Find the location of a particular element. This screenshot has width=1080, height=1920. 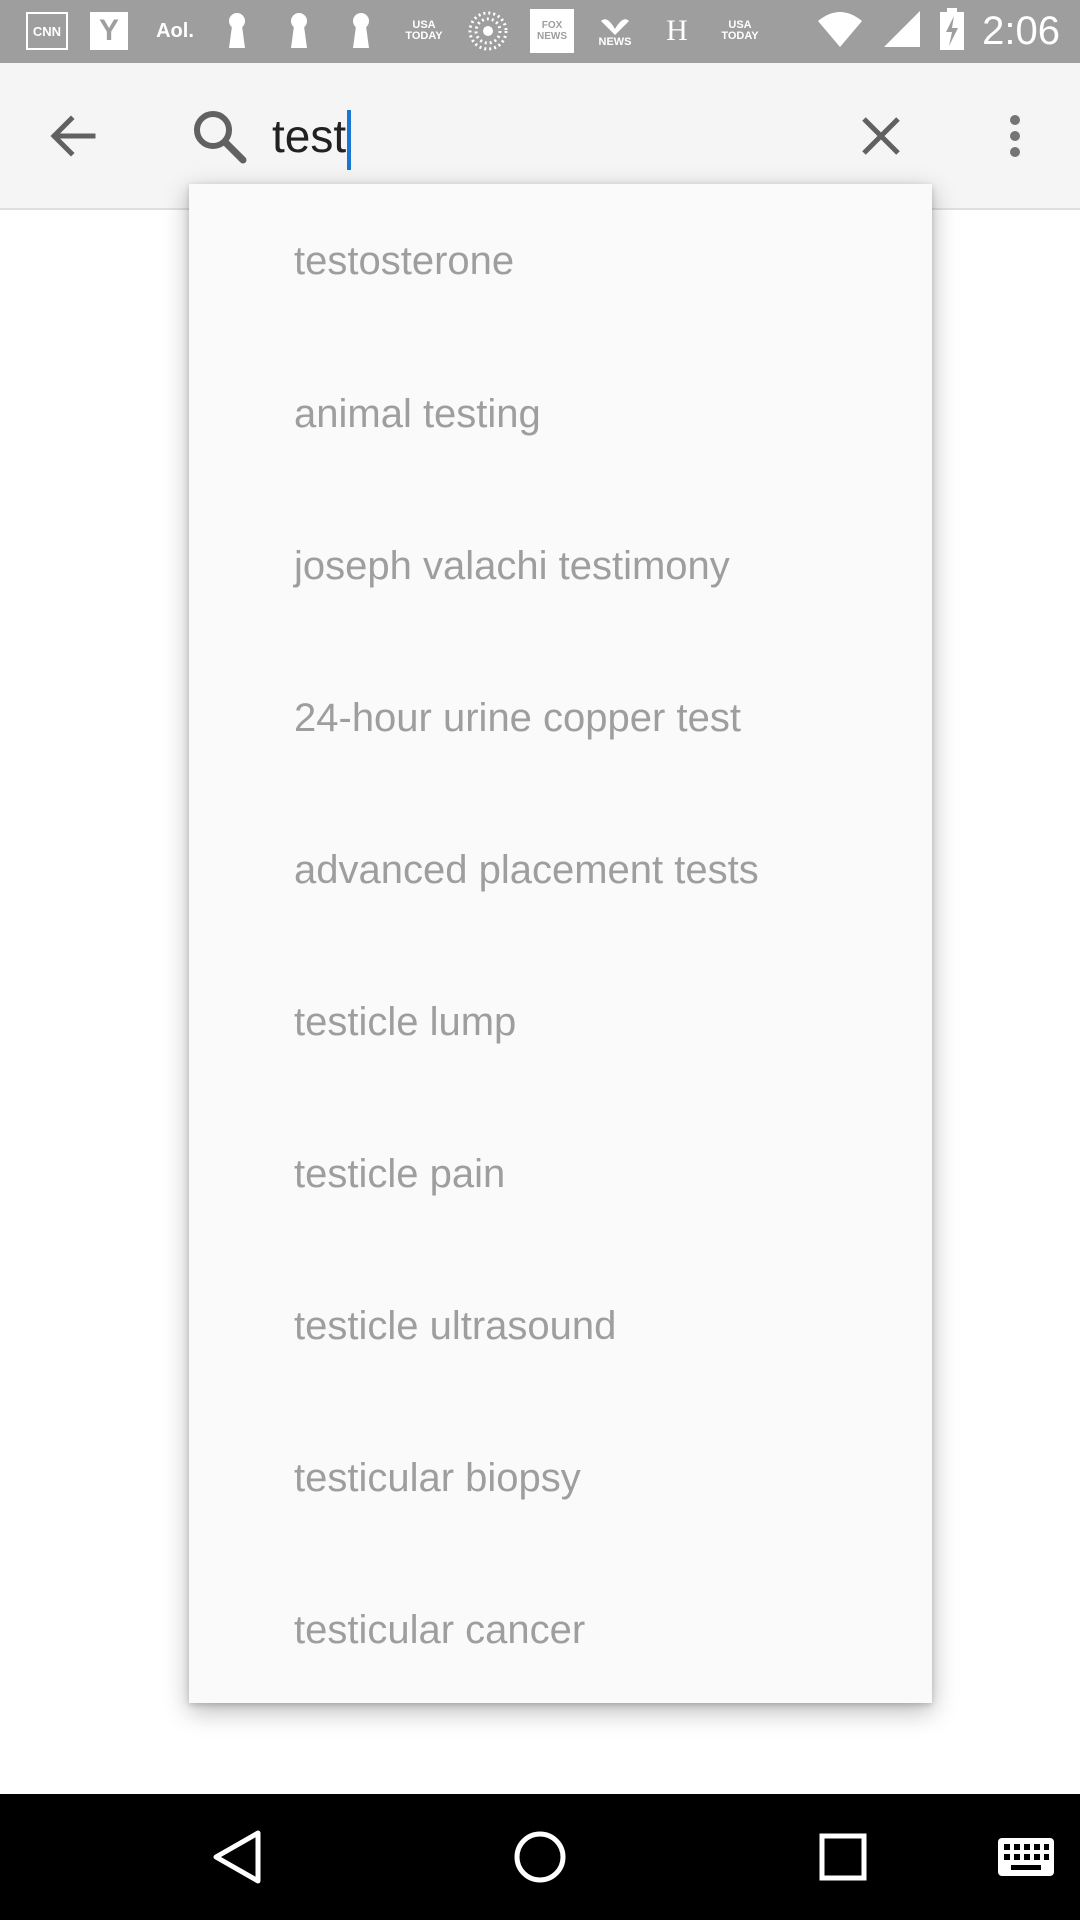

status-icons: 2:06 is located at coordinates (938, 31).